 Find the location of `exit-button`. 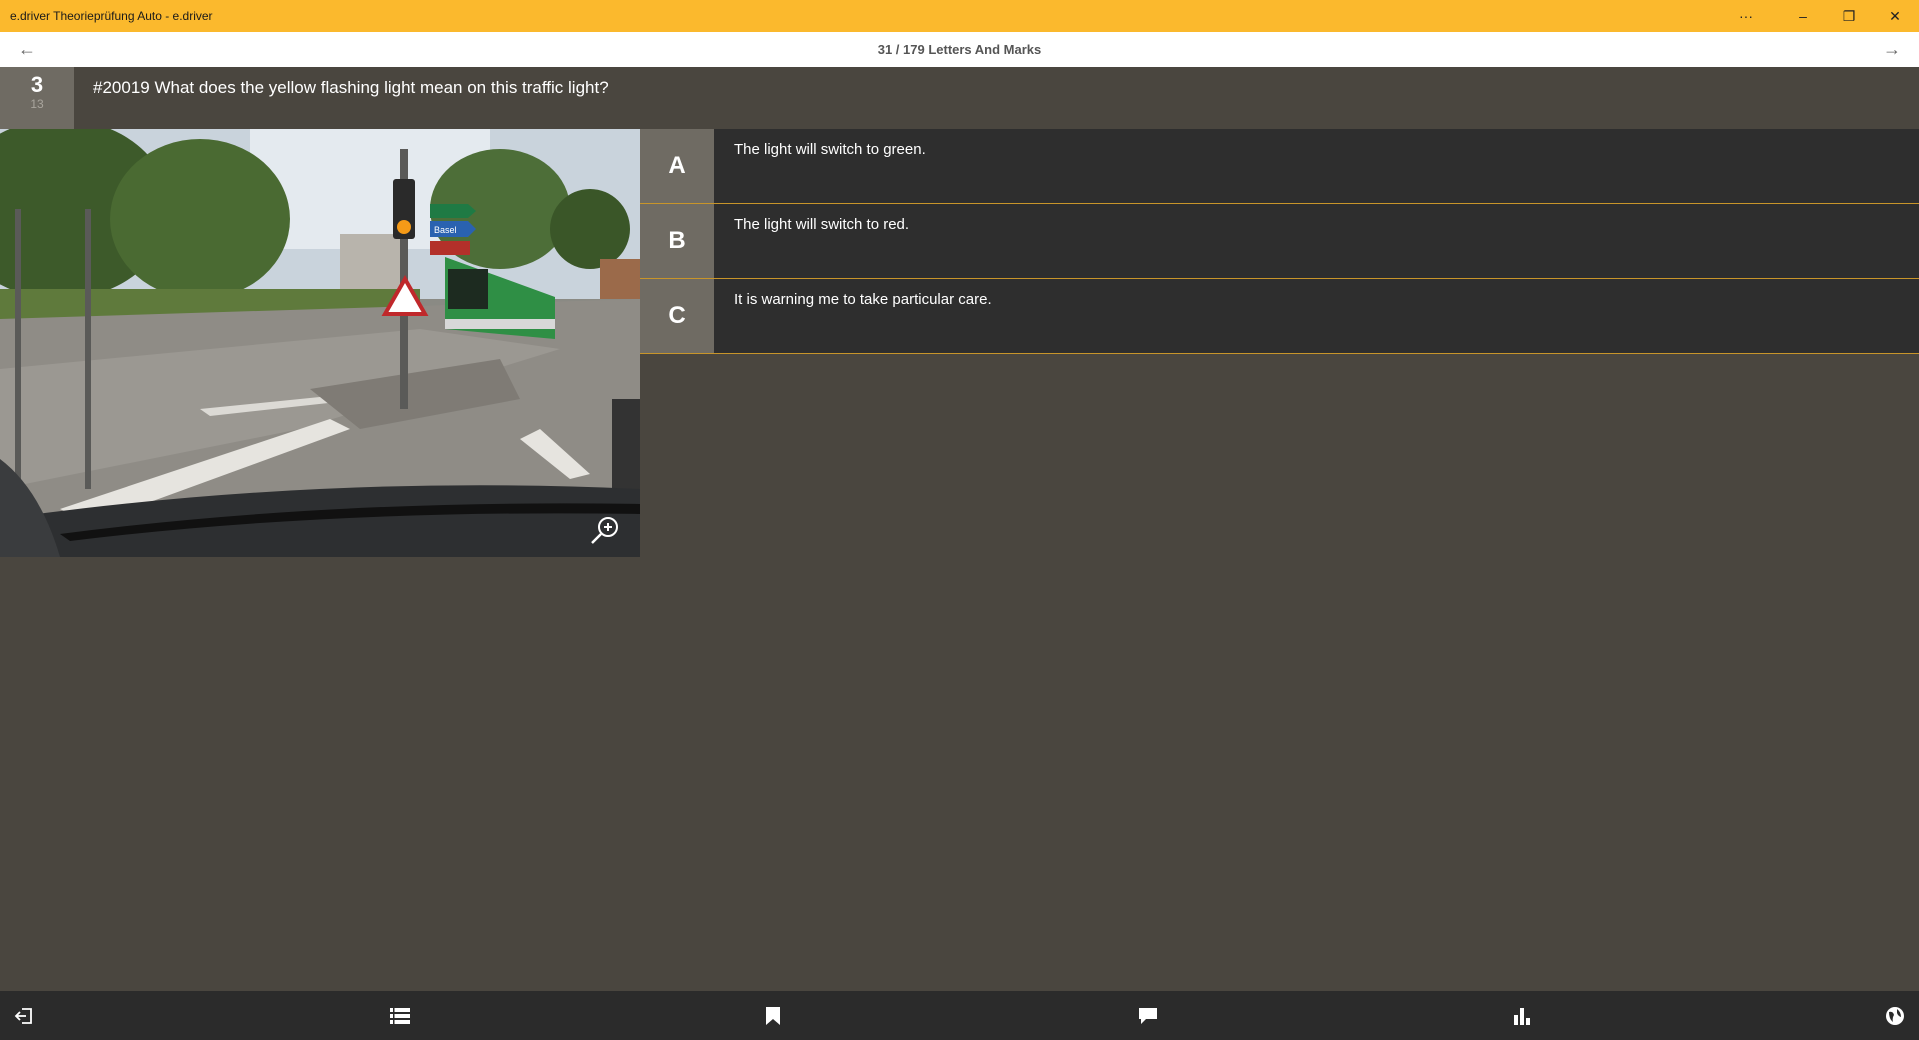

exit-button is located at coordinates (24, 1015).